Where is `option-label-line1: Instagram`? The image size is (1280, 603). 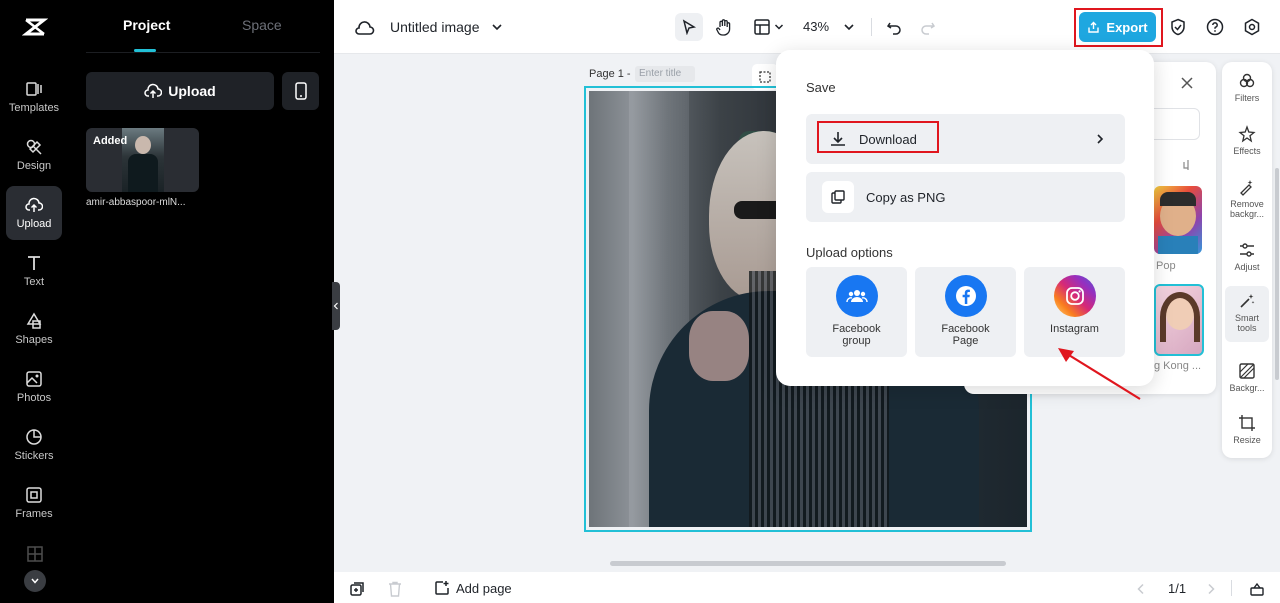 option-label-line1: Instagram is located at coordinates (1074, 329).